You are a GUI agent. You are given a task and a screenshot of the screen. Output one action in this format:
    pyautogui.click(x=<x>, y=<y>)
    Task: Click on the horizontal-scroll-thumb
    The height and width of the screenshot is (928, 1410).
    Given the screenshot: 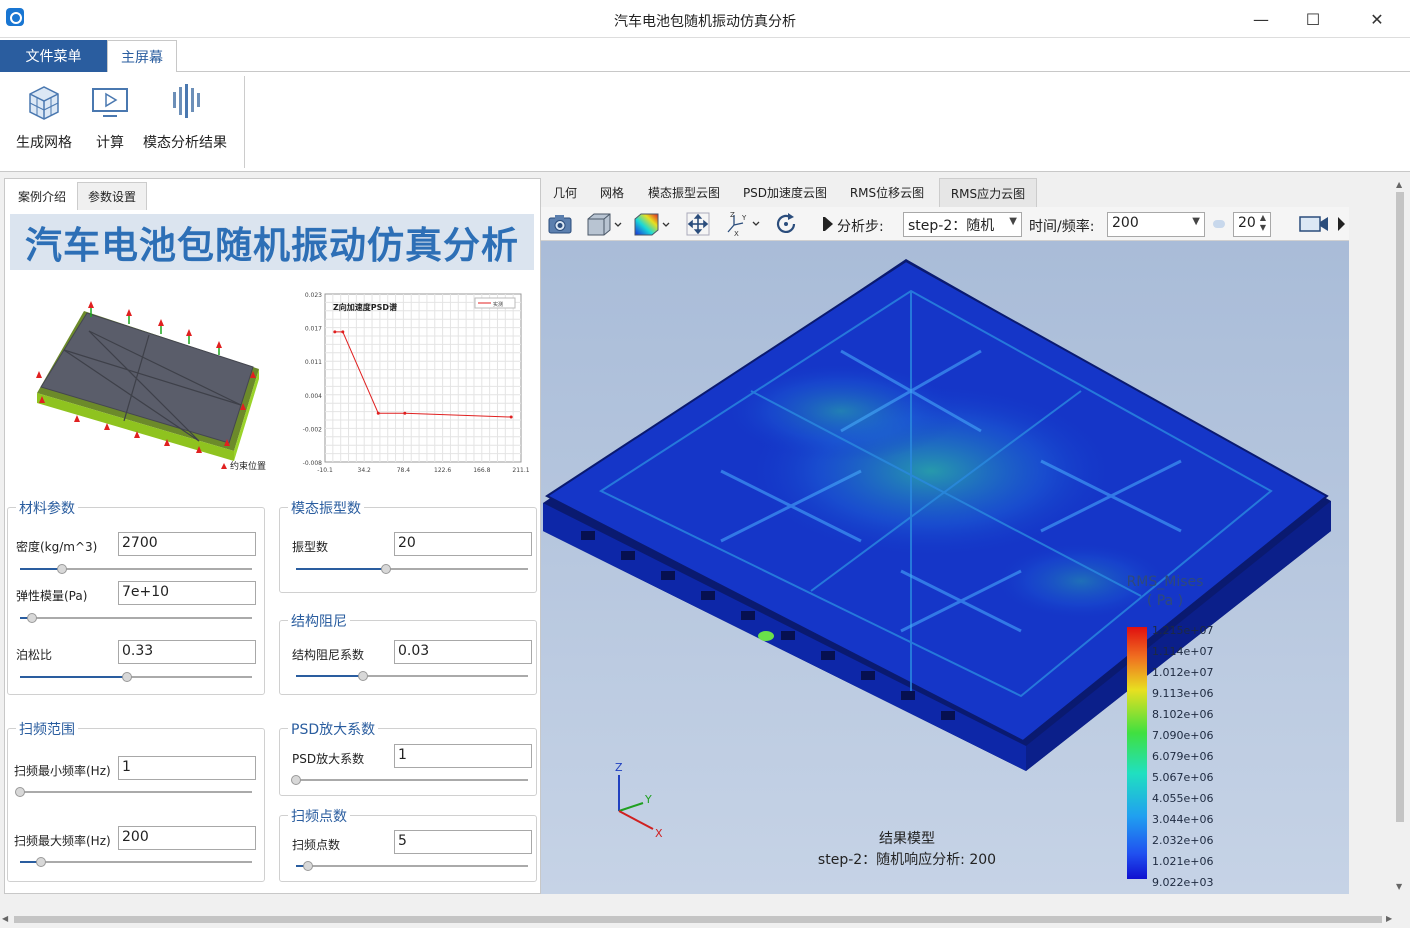 What is the action you would take?
    pyautogui.click(x=698, y=919)
    